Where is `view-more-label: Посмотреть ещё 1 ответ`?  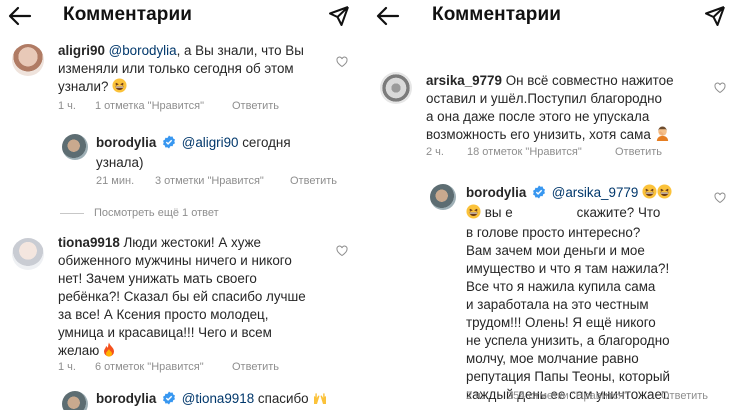 view-more-label: Посмотреть ещё 1 ответ is located at coordinates (156, 213).